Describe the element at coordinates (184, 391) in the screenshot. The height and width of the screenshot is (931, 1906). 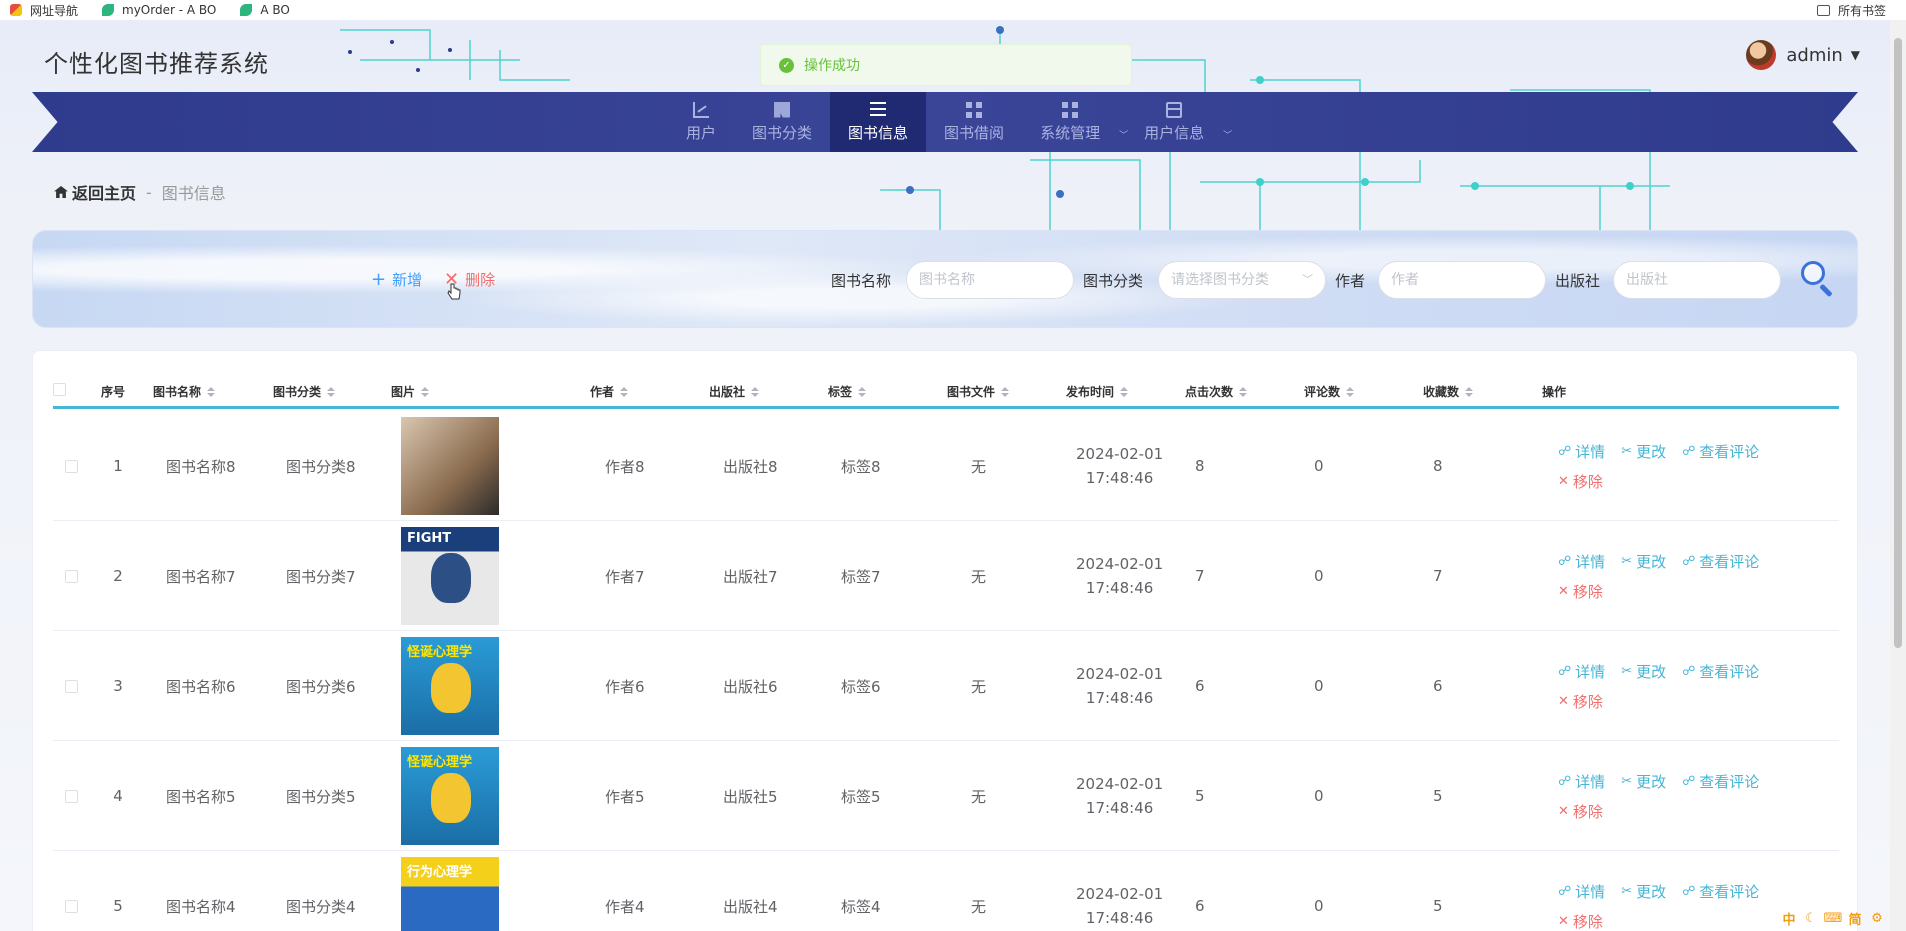
I see `col-name: 图书名称` at that location.